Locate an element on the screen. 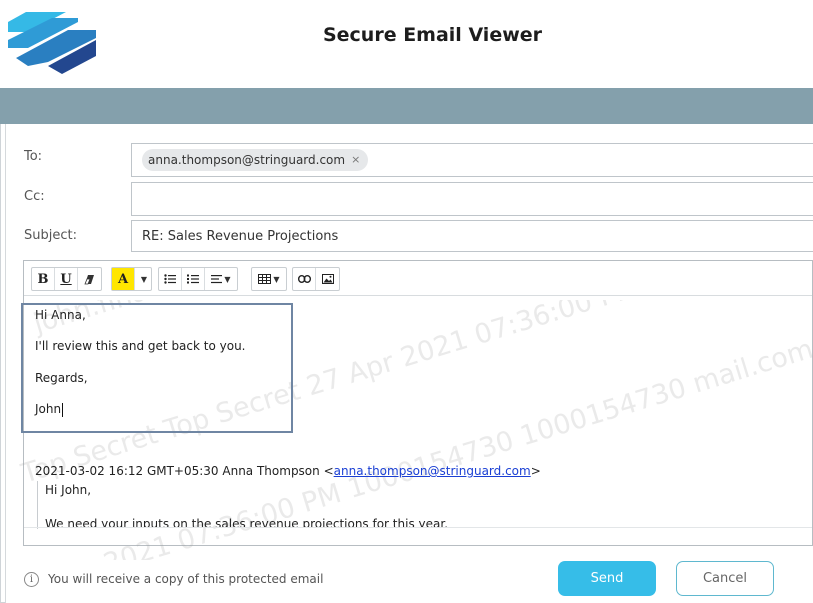  table-dropdown: ▼ is located at coordinates (269, 279).